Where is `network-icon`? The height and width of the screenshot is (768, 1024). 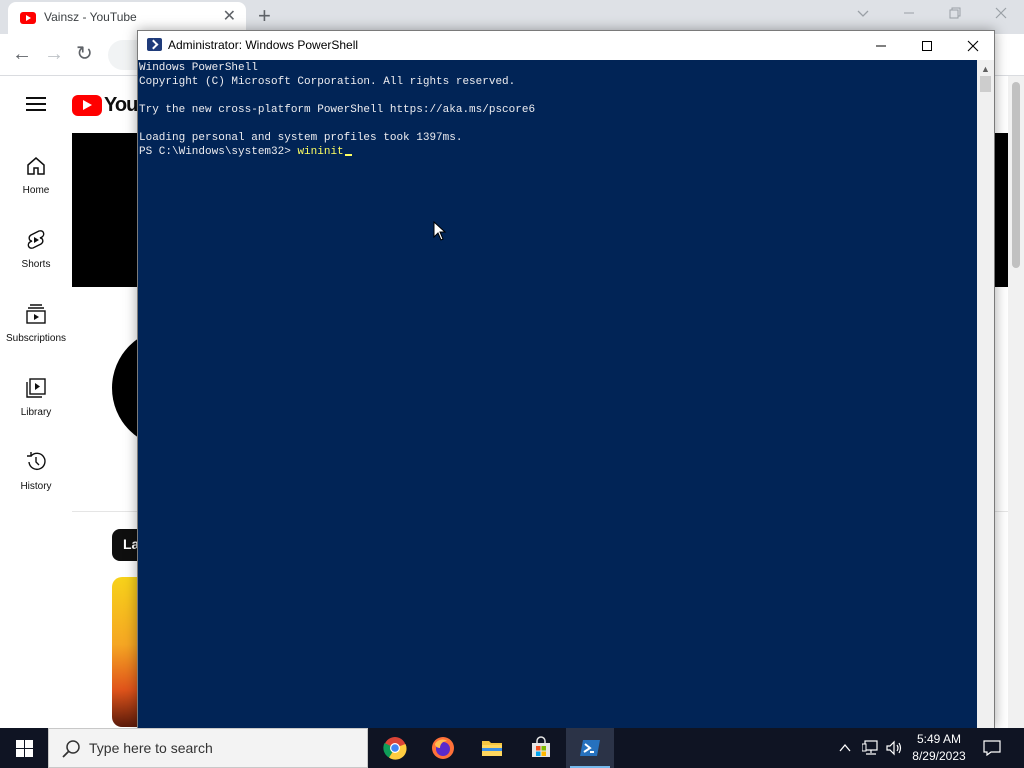
network-icon is located at coordinates (870, 747).